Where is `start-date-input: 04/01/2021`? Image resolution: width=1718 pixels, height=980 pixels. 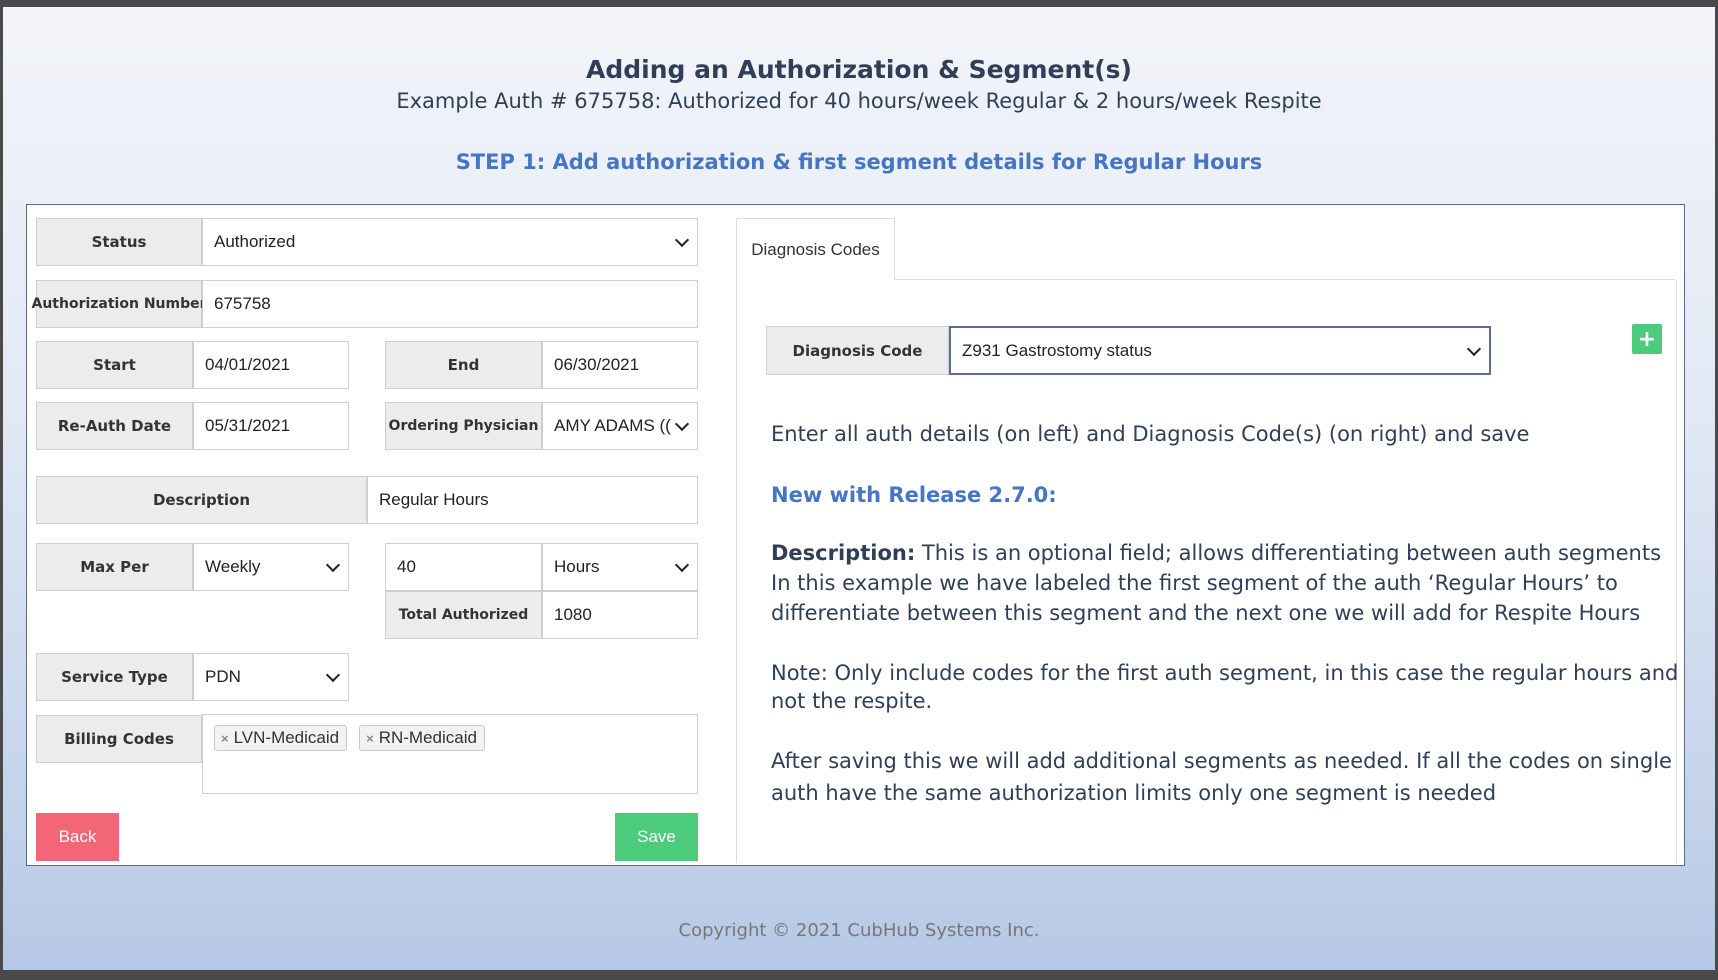 start-date-input: 04/01/2021 is located at coordinates (271, 365).